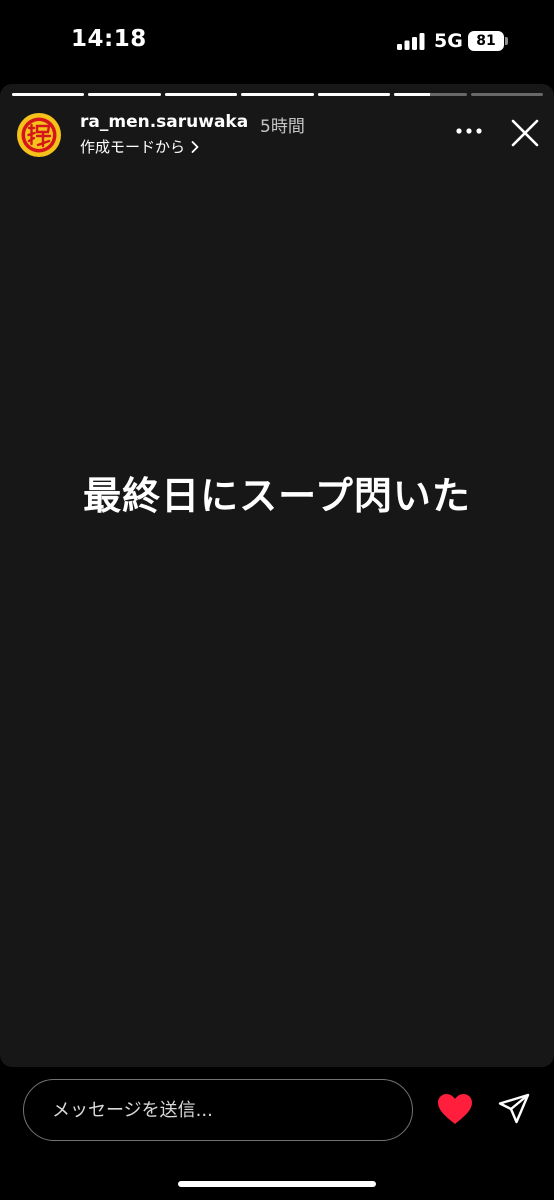 The height and width of the screenshot is (1200, 554). I want to click on battery-tip, so click(506, 41).